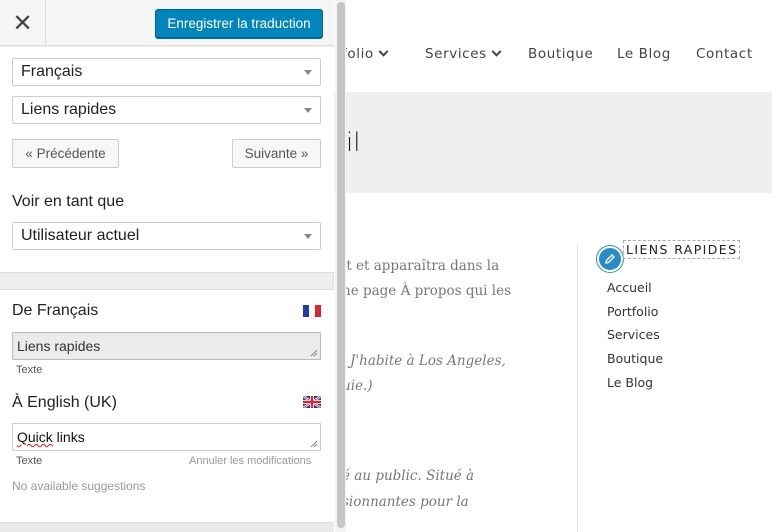 The image size is (772, 532). Describe the element at coordinates (276, 153) in the screenshot. I see `next-button: Suivante »` at that location.